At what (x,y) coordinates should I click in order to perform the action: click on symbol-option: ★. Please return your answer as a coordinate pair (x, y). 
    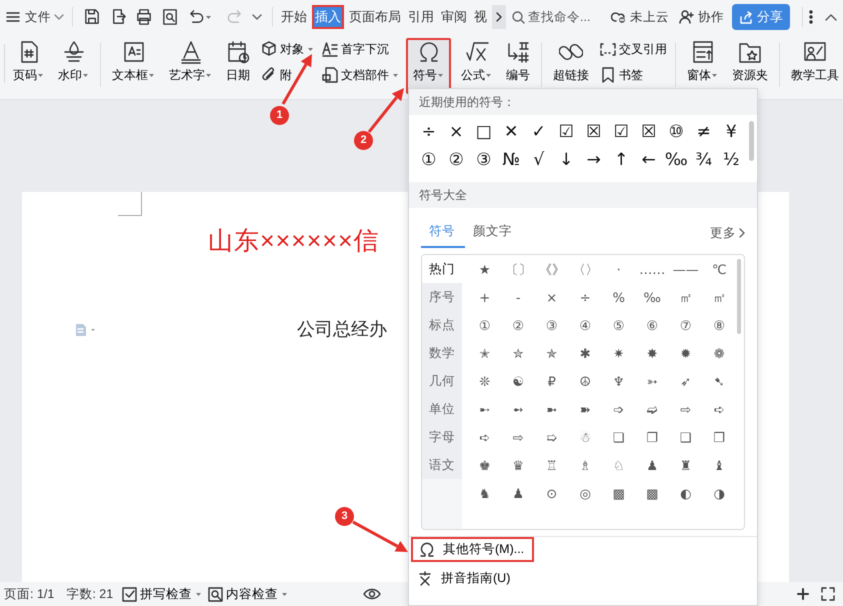
    Looking at the image, I should click on (485, 271).